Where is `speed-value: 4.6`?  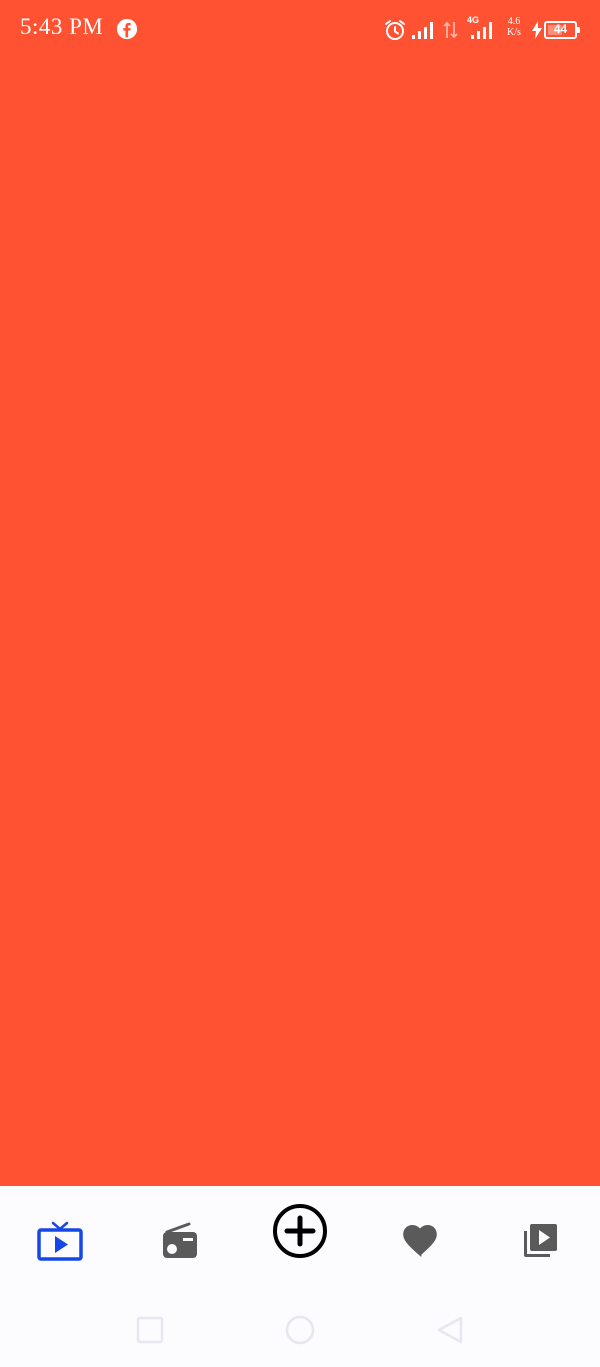
speed-value: 4.6 is located at coordinates (514, 21).